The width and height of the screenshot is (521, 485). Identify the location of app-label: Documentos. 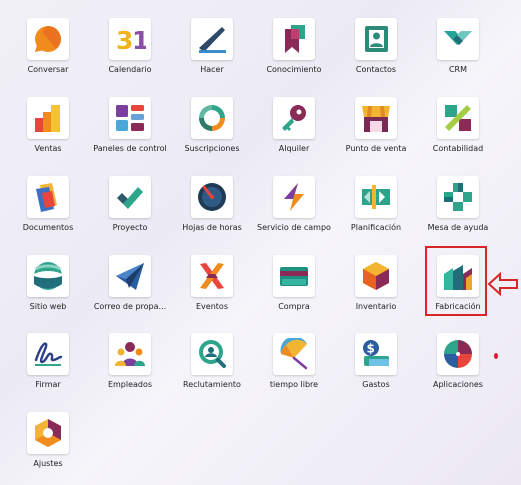
(48, 227).